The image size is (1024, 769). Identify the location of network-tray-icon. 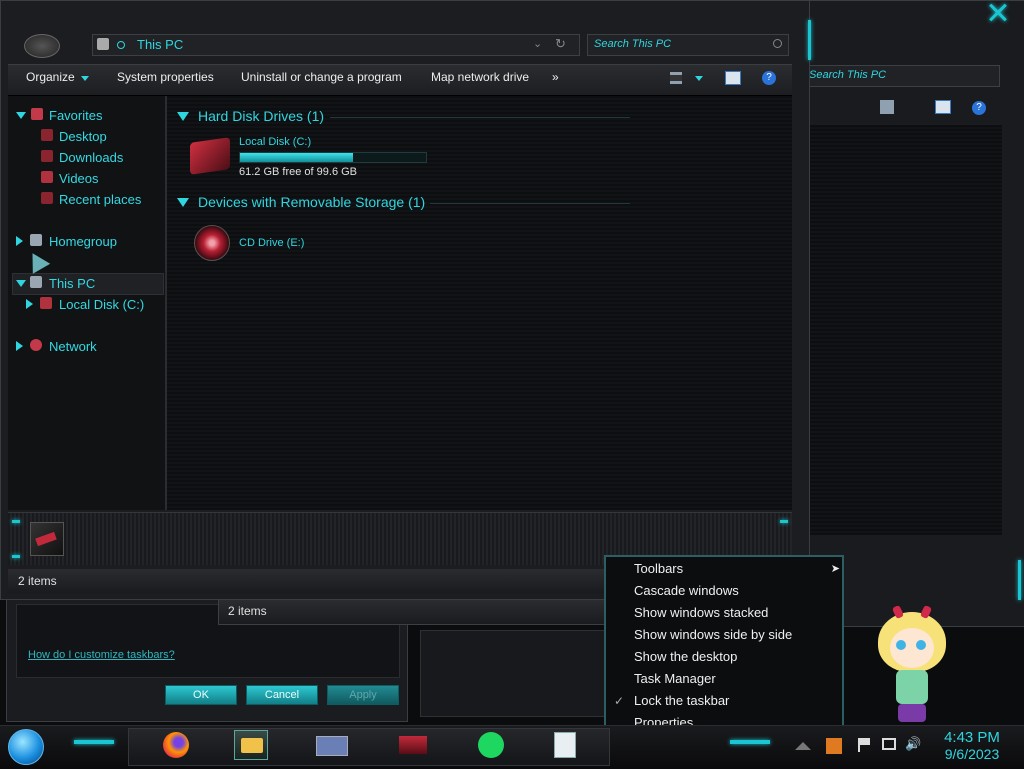
(889, 744).